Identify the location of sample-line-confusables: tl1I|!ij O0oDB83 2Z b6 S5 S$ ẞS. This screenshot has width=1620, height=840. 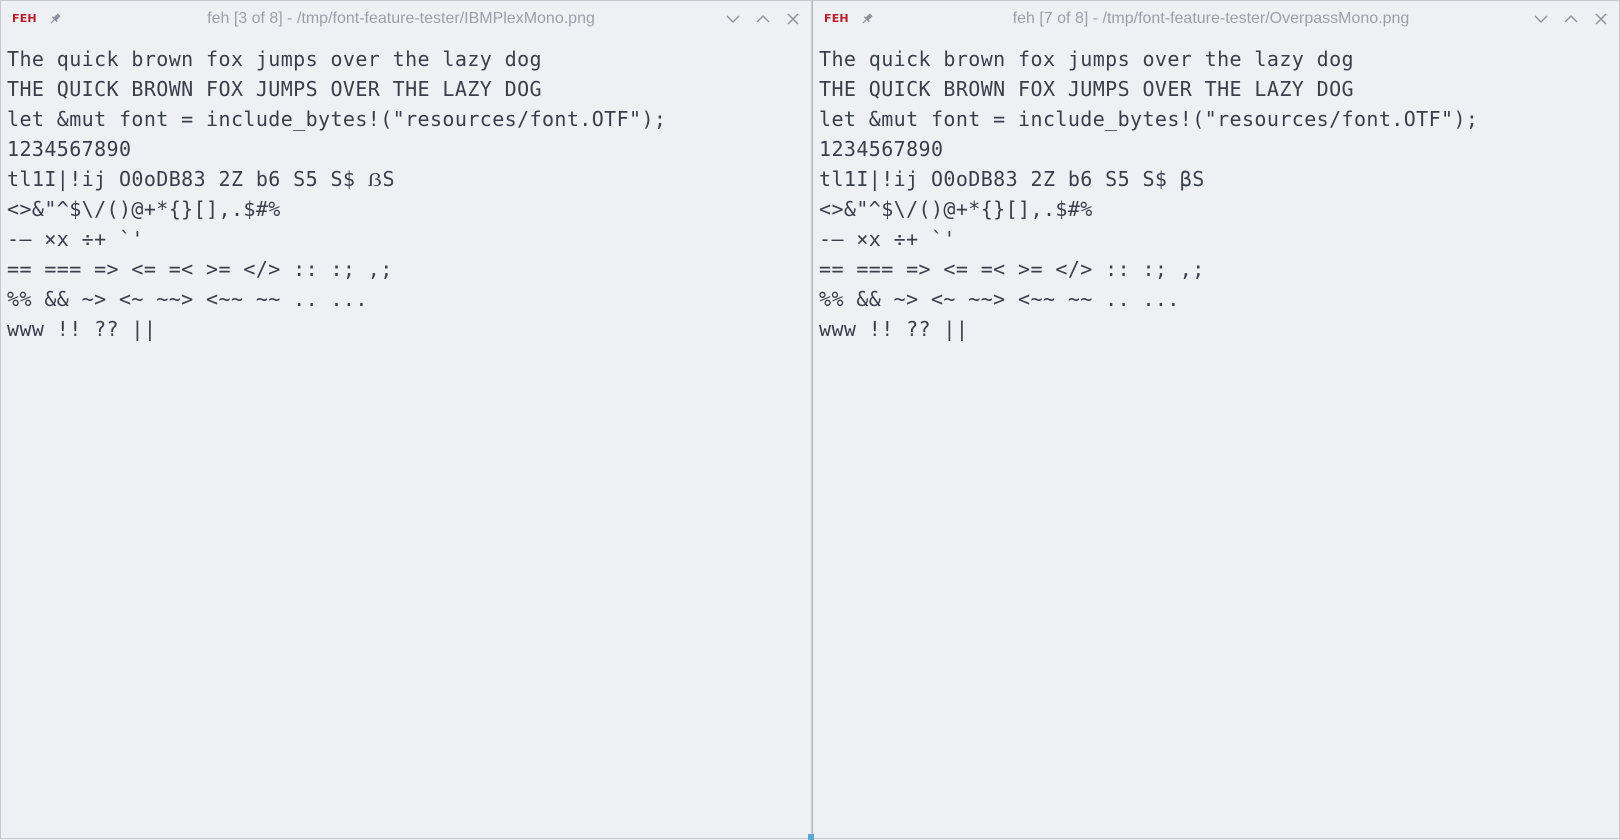
(201, 179).